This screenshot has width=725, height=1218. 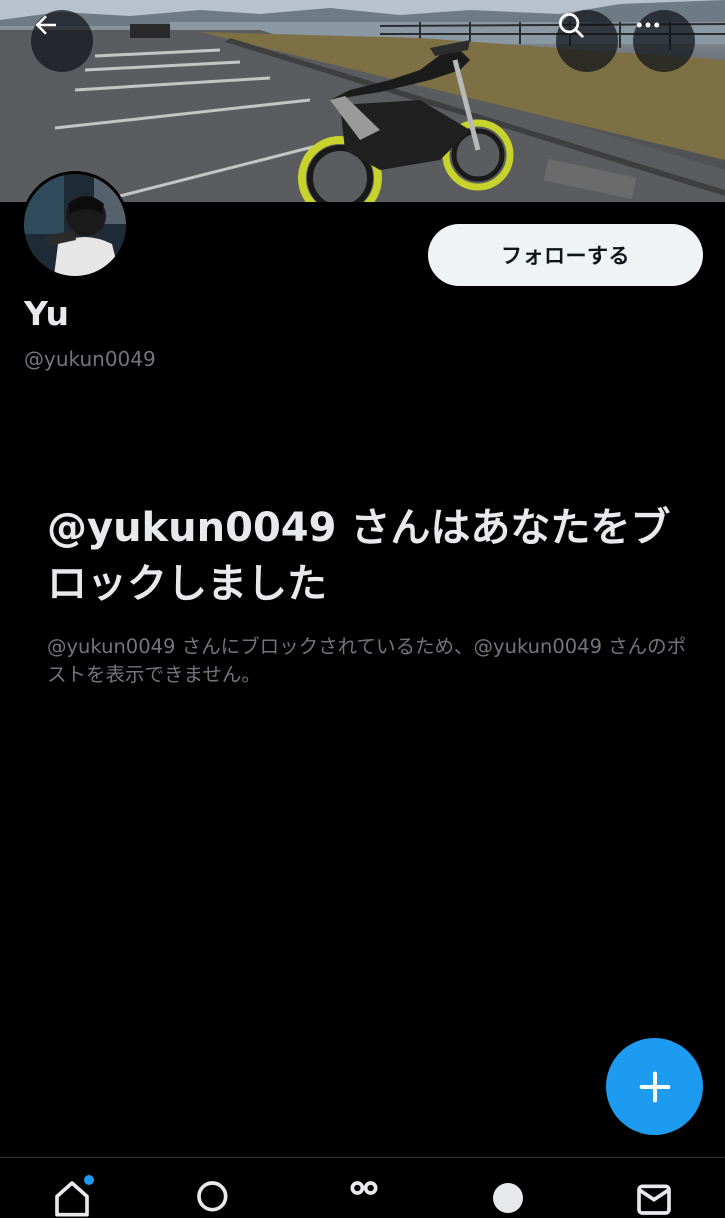 What do you see at coordinates (62, 41) in the screenshot?
I see `back-button` at bounding box center [62, 41].